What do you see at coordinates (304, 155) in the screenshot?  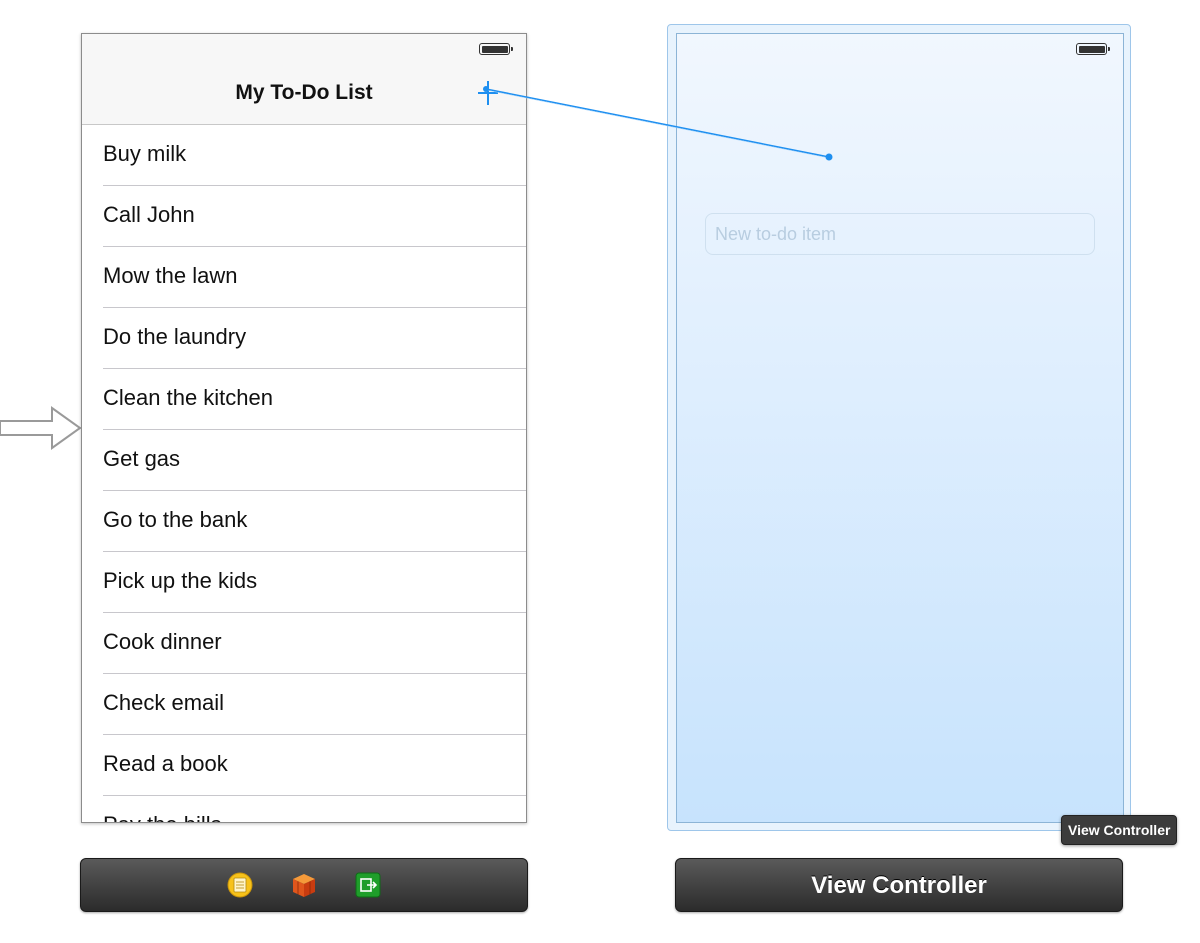 I see `table-cell: Buy milk` at bounding box center [304, 155].